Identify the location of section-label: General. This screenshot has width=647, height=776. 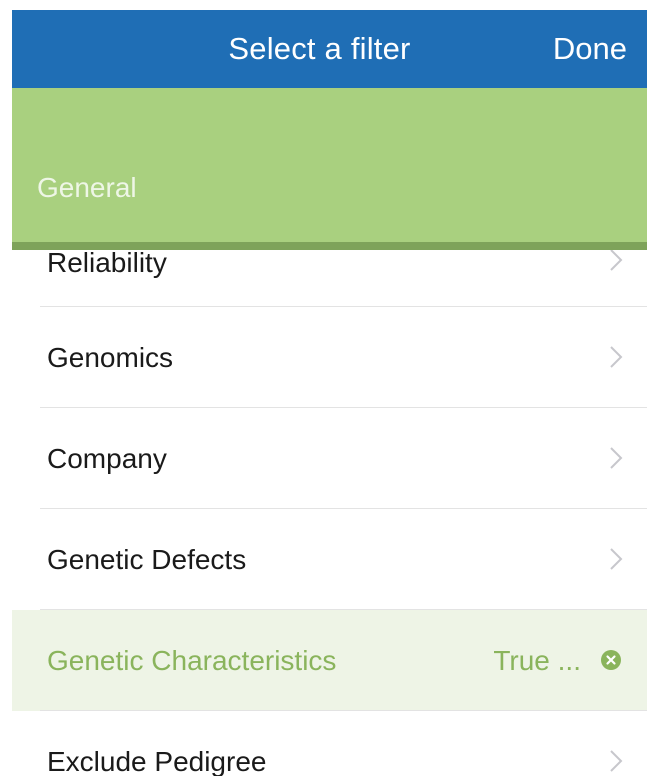
(87, 187).